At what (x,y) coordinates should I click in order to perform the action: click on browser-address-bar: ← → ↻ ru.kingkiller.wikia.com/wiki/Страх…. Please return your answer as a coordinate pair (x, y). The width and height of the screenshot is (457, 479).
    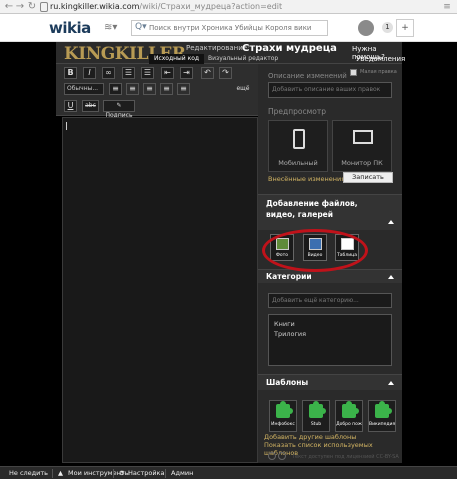
    Looking at the image, I should click on (228, 7).